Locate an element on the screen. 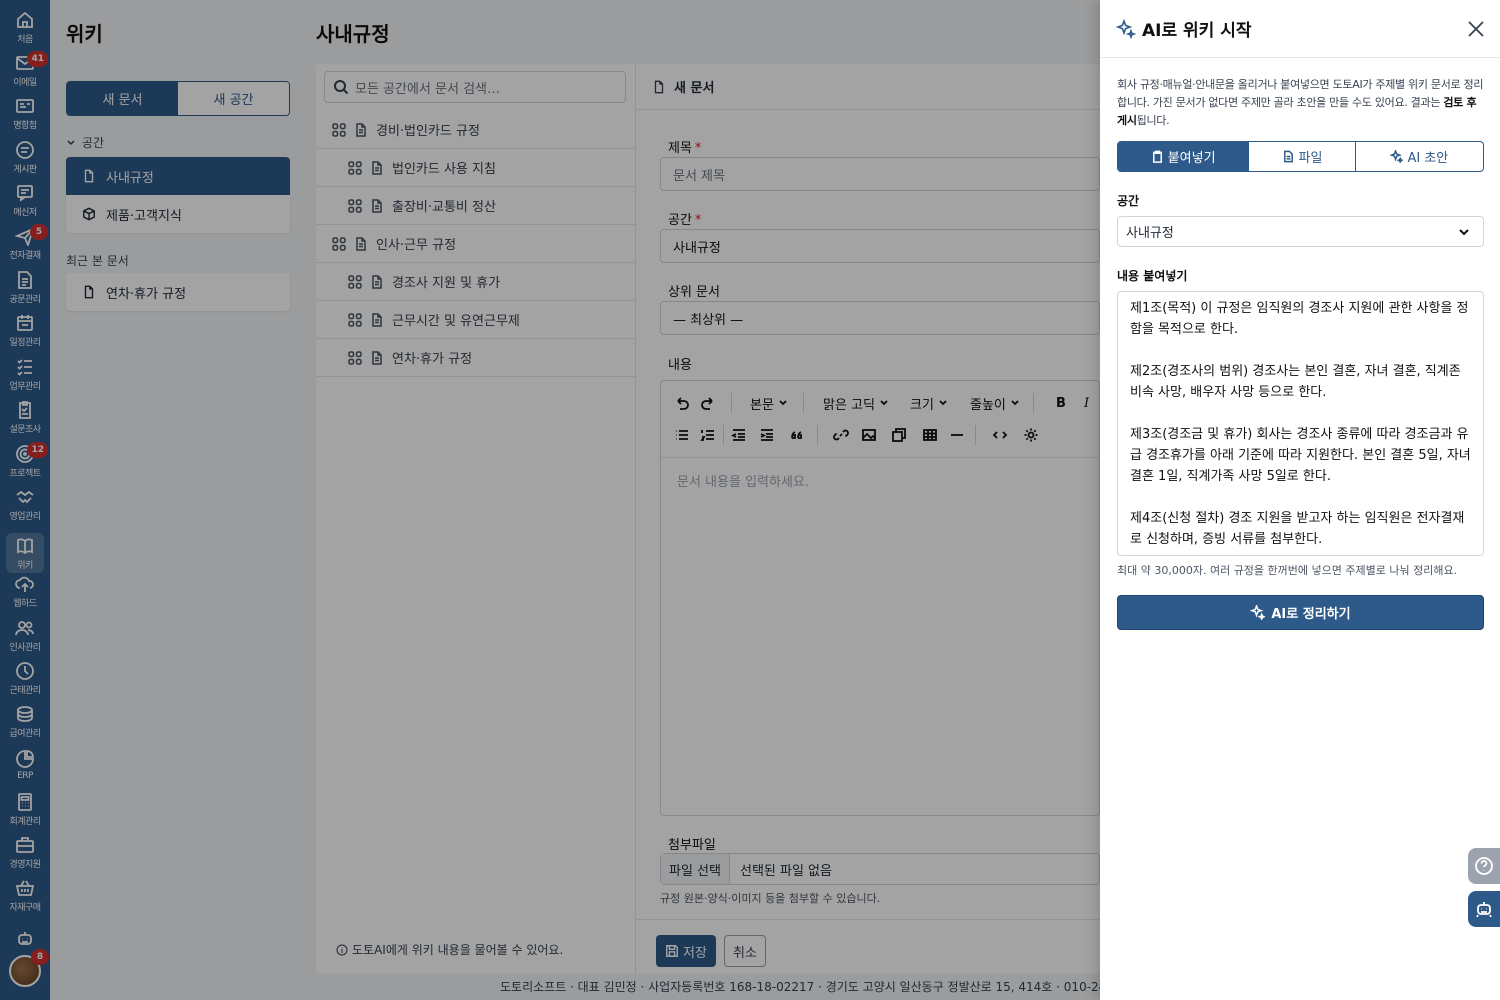 The image size is (1500, 1000). drawer-space-select: 사내규정 is located at coordinates (1300, 231).